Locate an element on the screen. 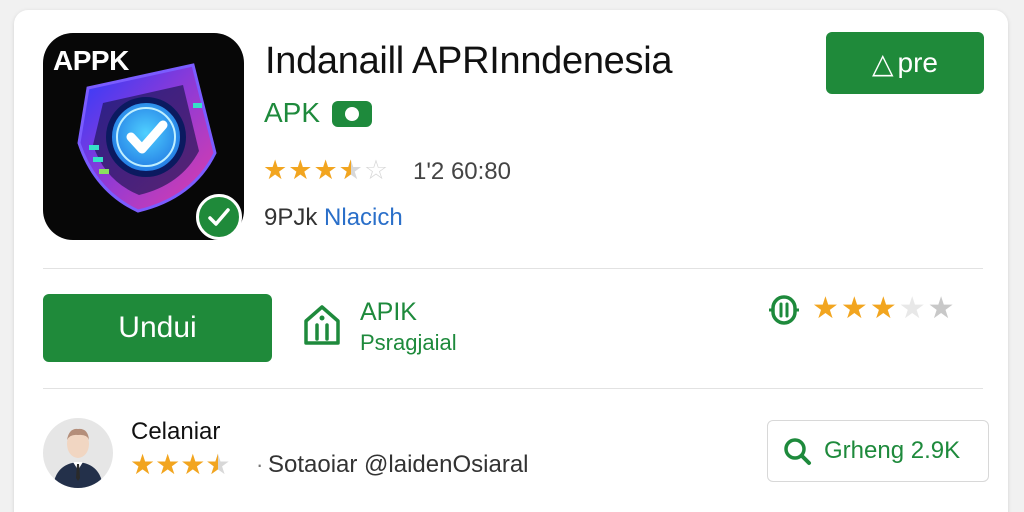  search-button: Grheng 2.9K is located at coordinates (878, 451).